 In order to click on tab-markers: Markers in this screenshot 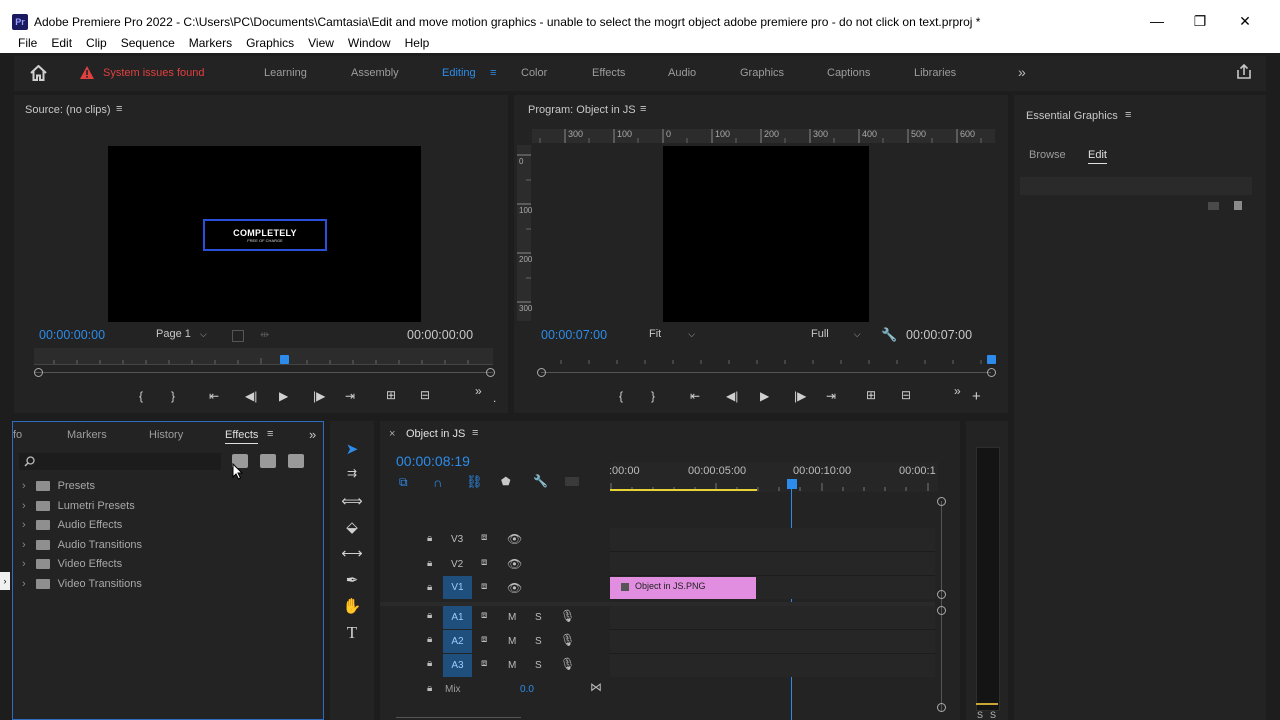, I will do `click(87, 435)`.